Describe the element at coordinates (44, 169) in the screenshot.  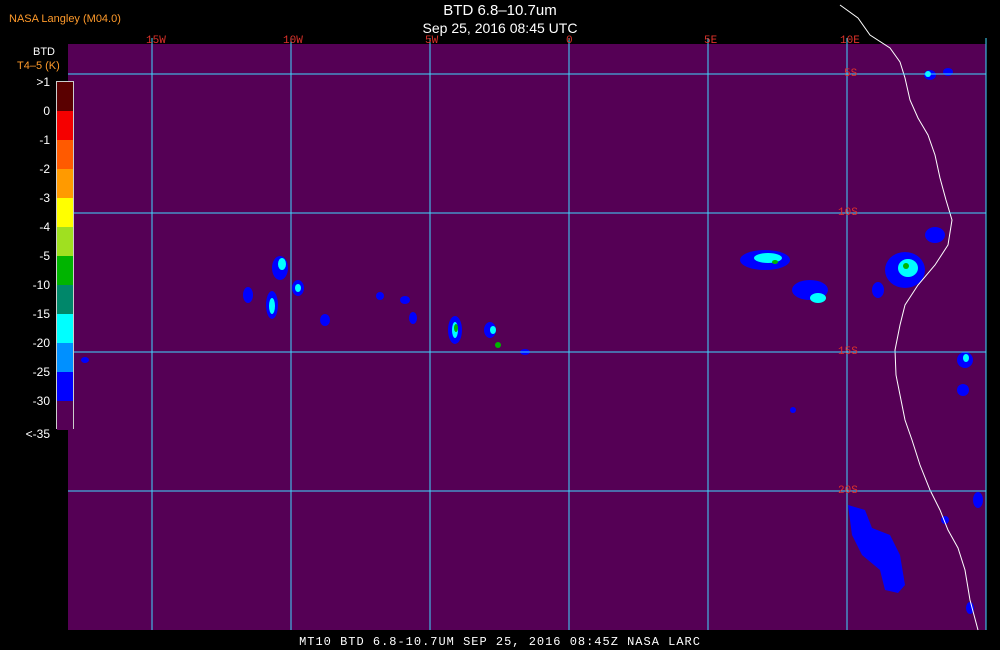
I see `legend-label: -2` at that location.